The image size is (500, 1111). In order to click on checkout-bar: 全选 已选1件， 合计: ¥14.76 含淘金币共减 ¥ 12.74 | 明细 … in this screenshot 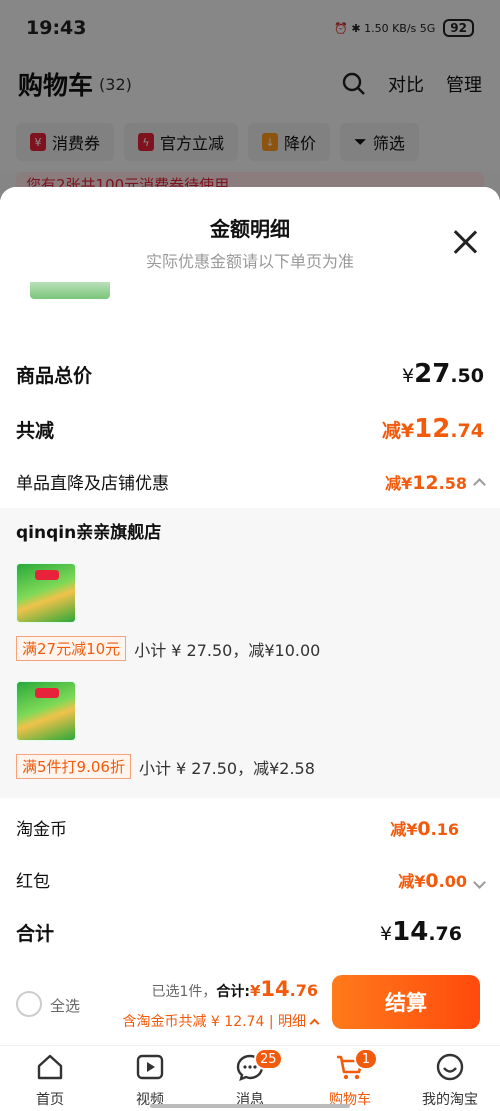, I will do `click(250, 1006)`.